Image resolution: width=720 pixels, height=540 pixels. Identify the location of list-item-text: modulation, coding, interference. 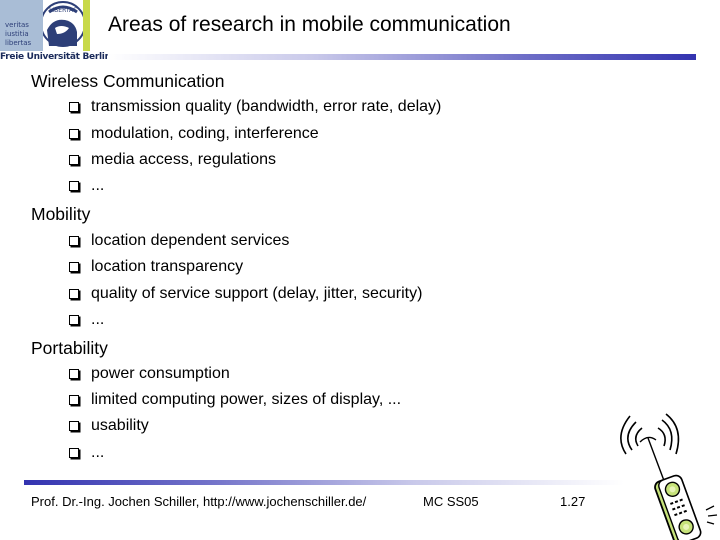
(205, 133).